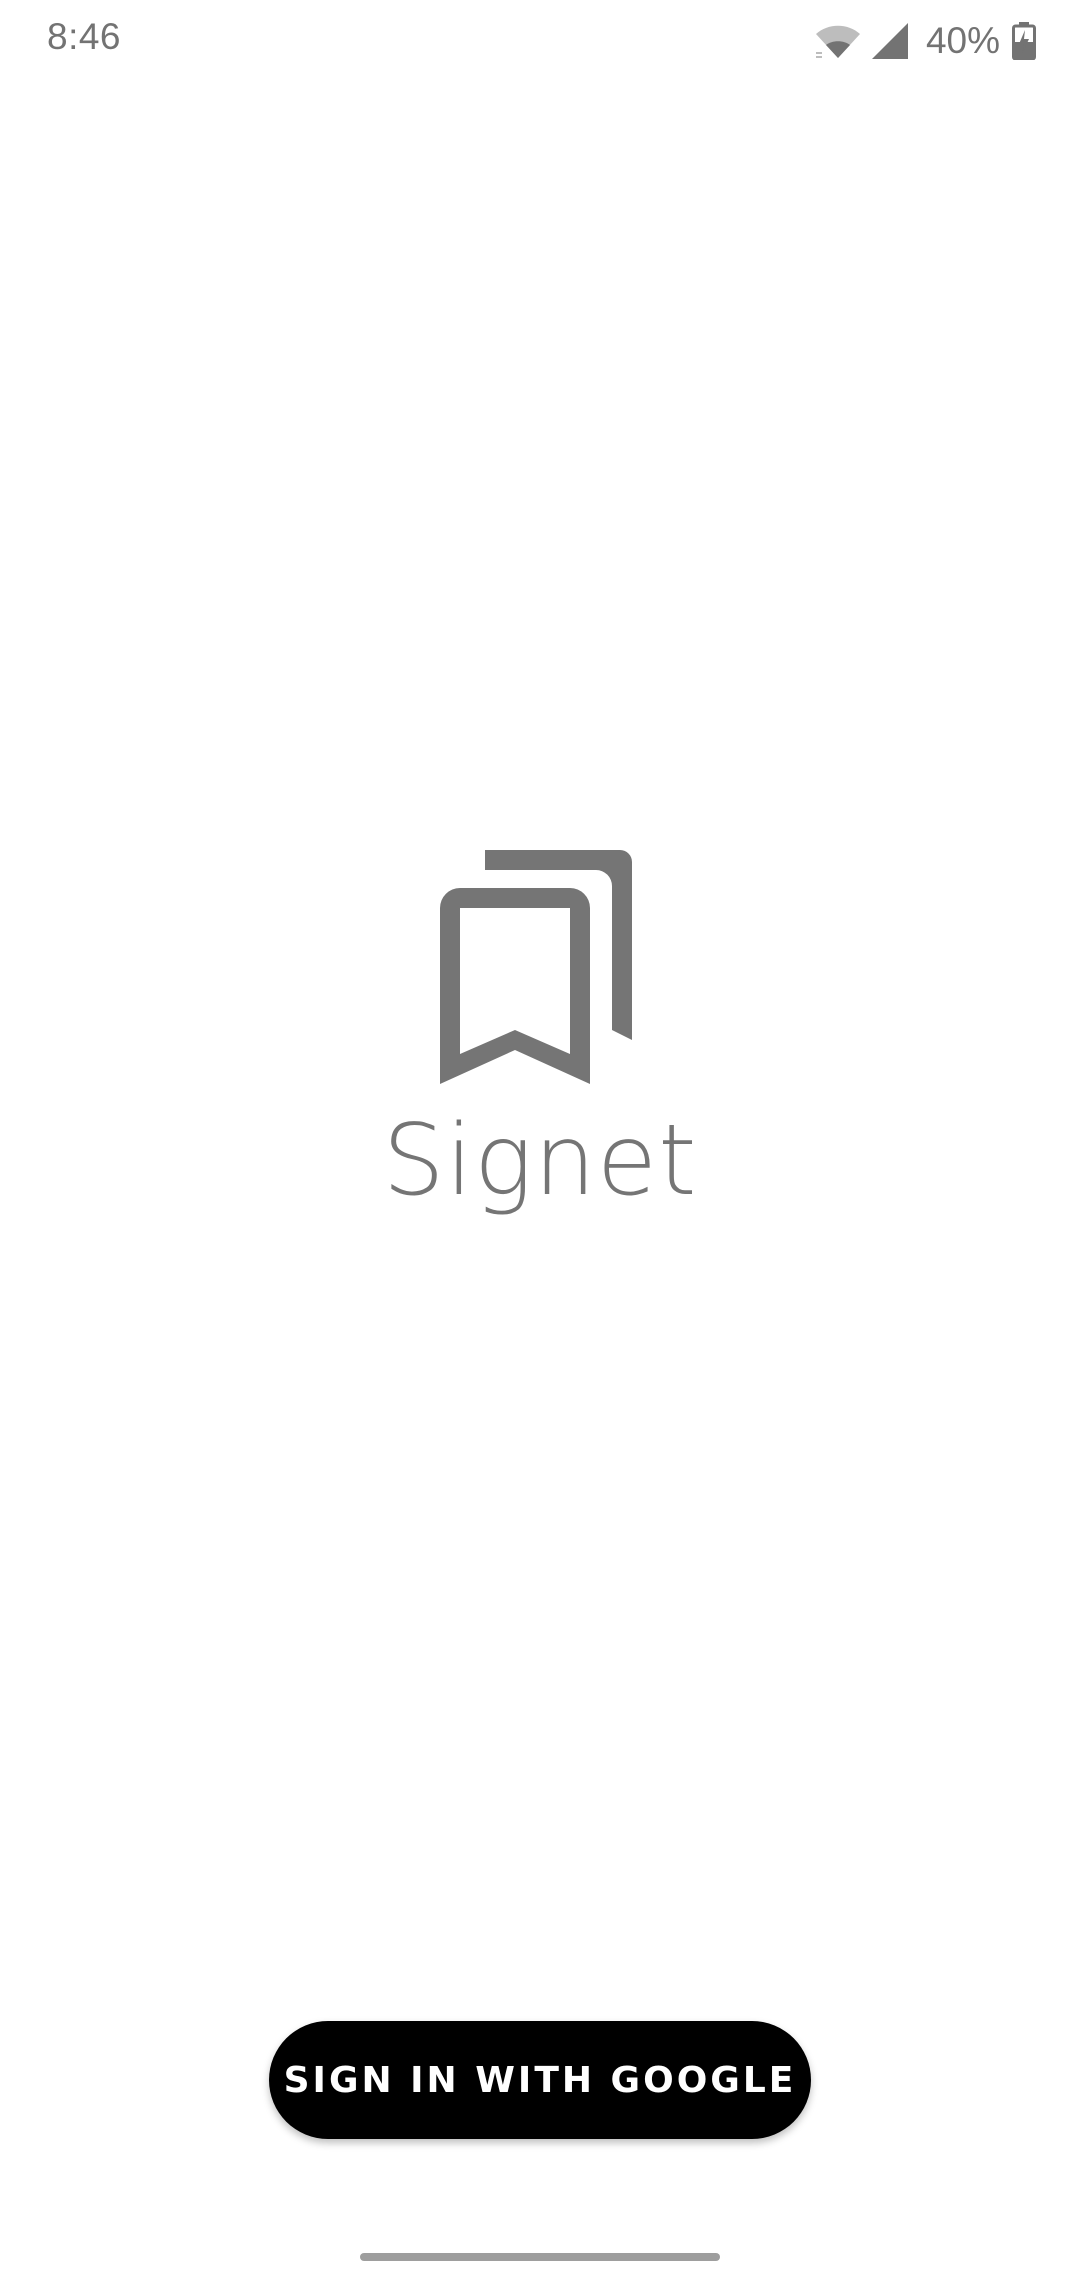 Image resolution: width=1080 pixels, height=2280 pixels. I want to click on wifi-icon, so click(837, 41).